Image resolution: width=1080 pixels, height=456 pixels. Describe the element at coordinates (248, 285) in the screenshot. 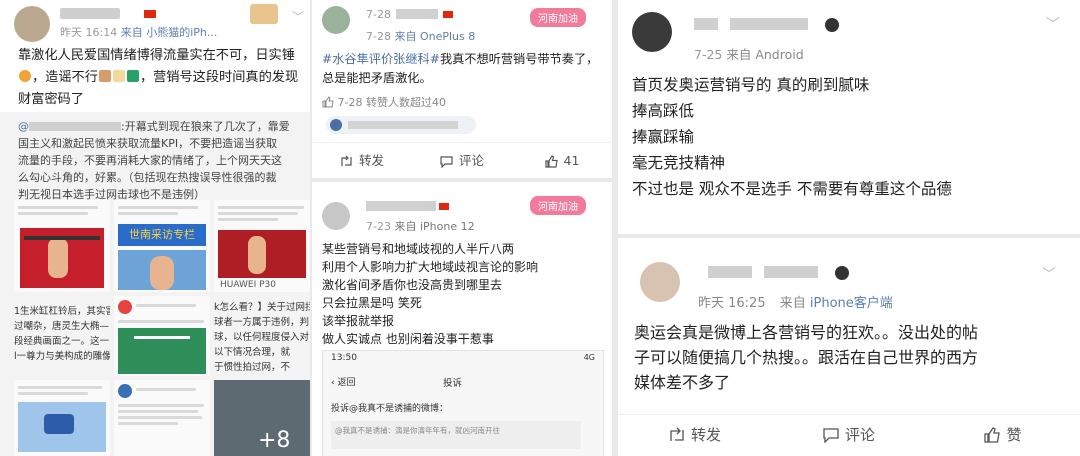

I see `tile-caption: HUAWEI P30` at that location.